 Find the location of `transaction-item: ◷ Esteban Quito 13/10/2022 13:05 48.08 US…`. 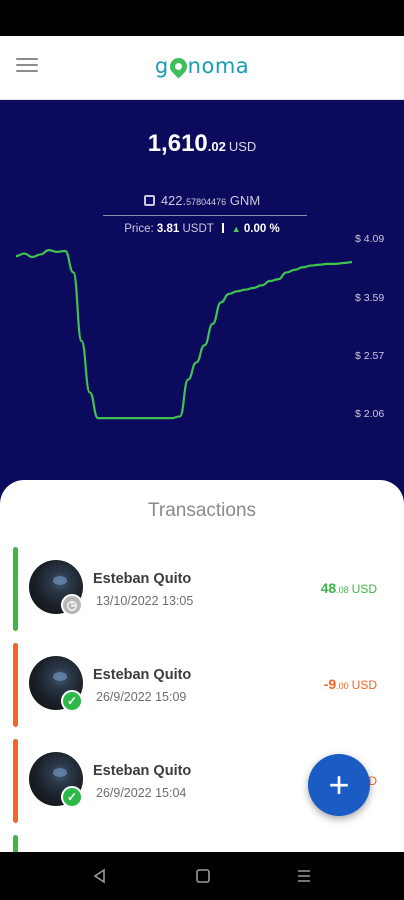

transaction-item: ◷ Esteban Quito 13/10/2022 13:05 48.08 US… is located at coordinates (208, 589).